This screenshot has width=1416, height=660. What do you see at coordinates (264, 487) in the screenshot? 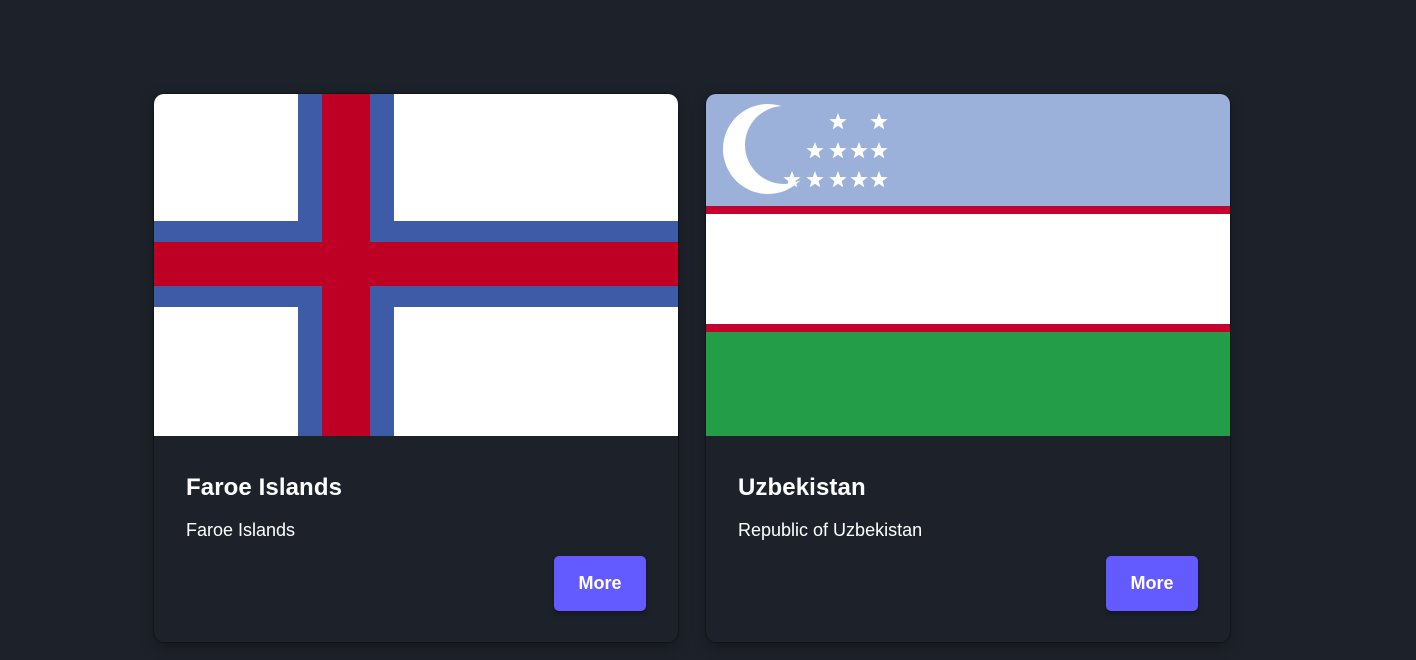
I see `country-name: Faroe Islands` at bounding box center [264, 487].